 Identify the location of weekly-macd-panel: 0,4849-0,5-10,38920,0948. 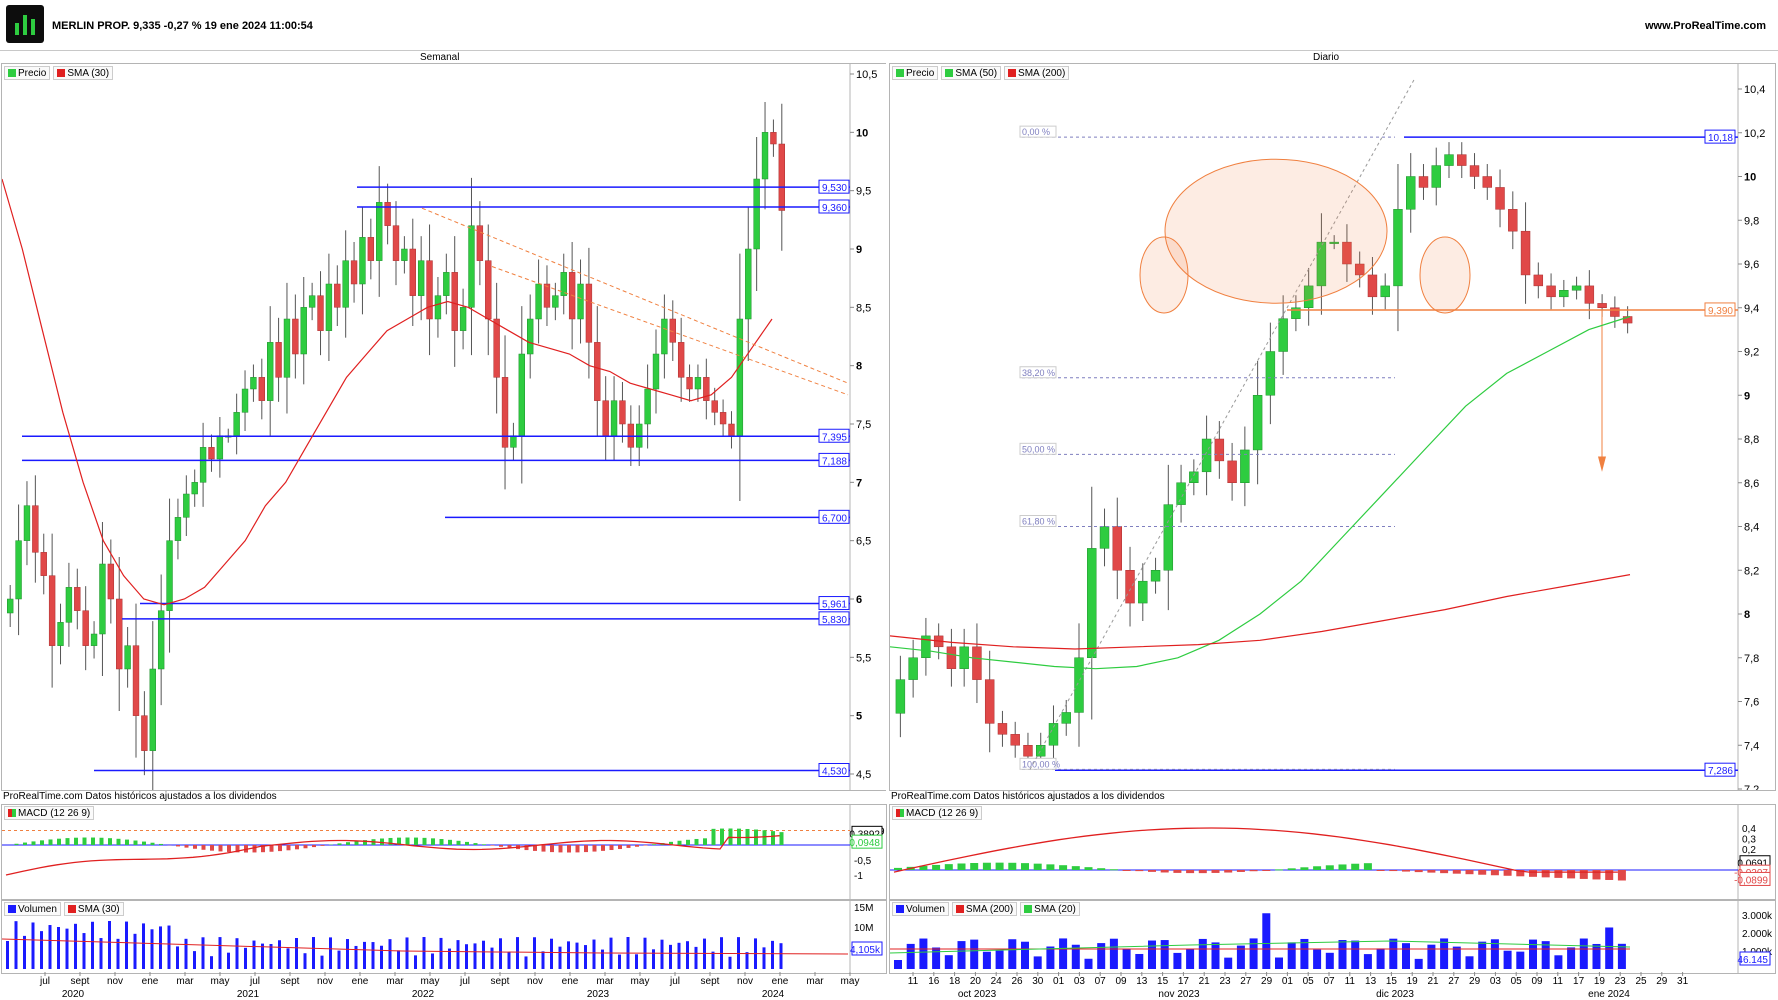
(444, 852).